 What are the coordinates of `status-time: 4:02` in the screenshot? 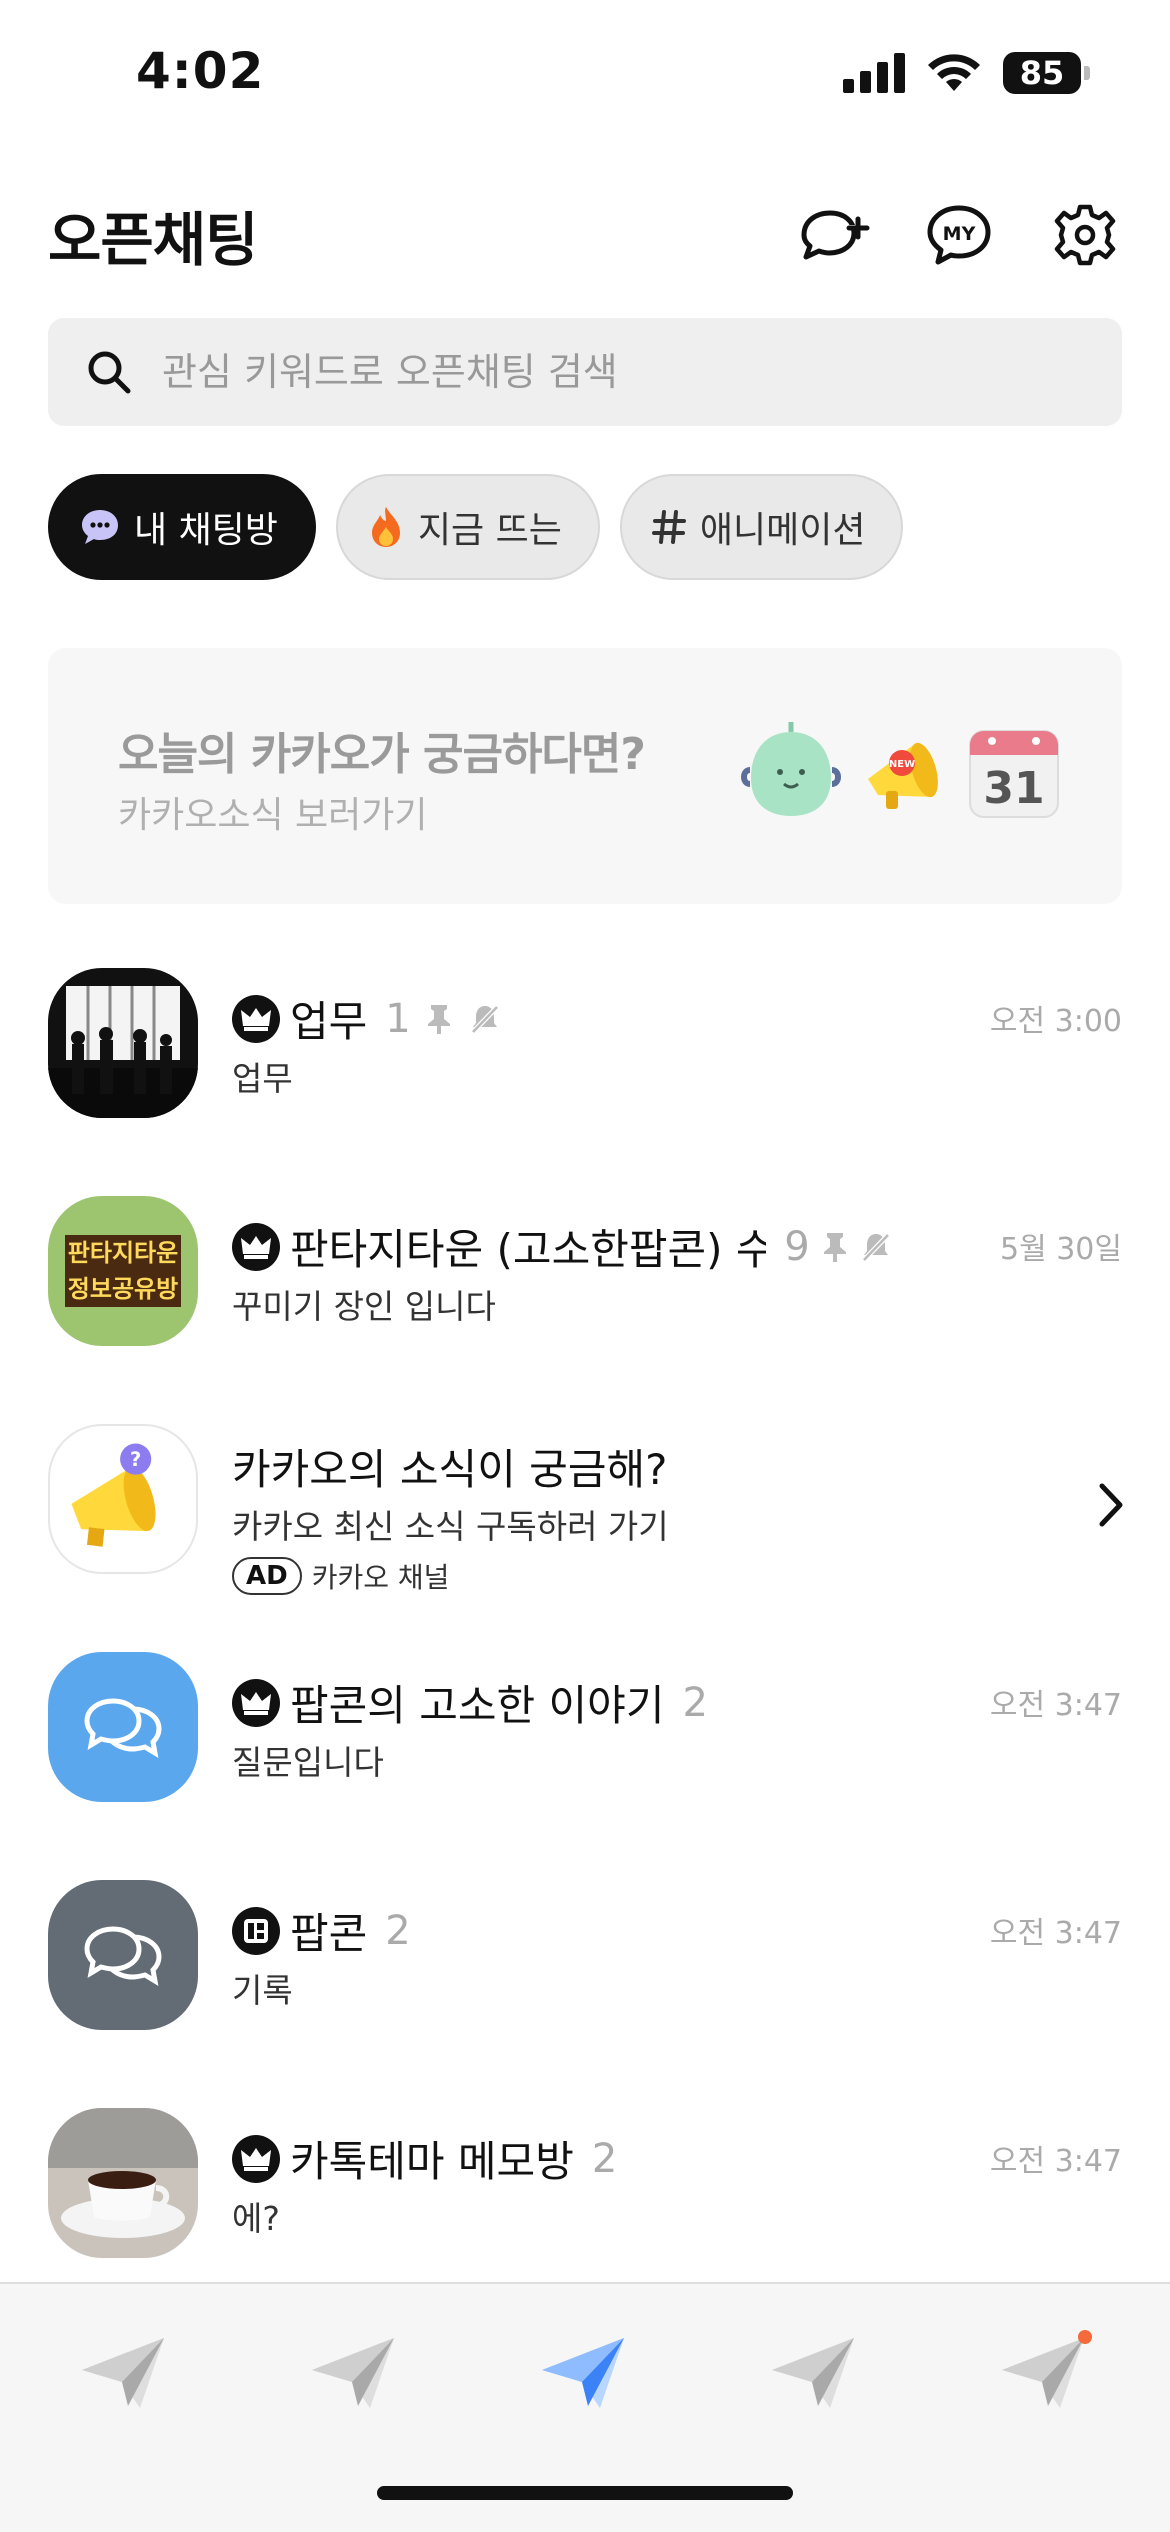 It's located at (200, 71).